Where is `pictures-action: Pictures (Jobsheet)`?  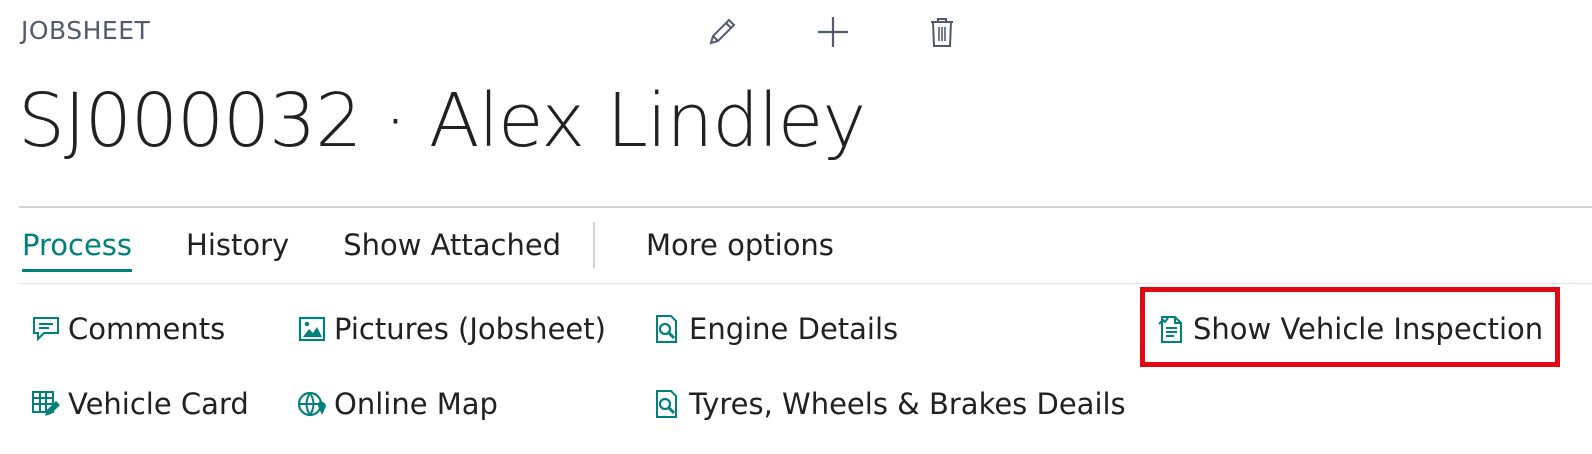
pictures-action: Pictures (Jobsheet) is located at coordinates (451, 329).